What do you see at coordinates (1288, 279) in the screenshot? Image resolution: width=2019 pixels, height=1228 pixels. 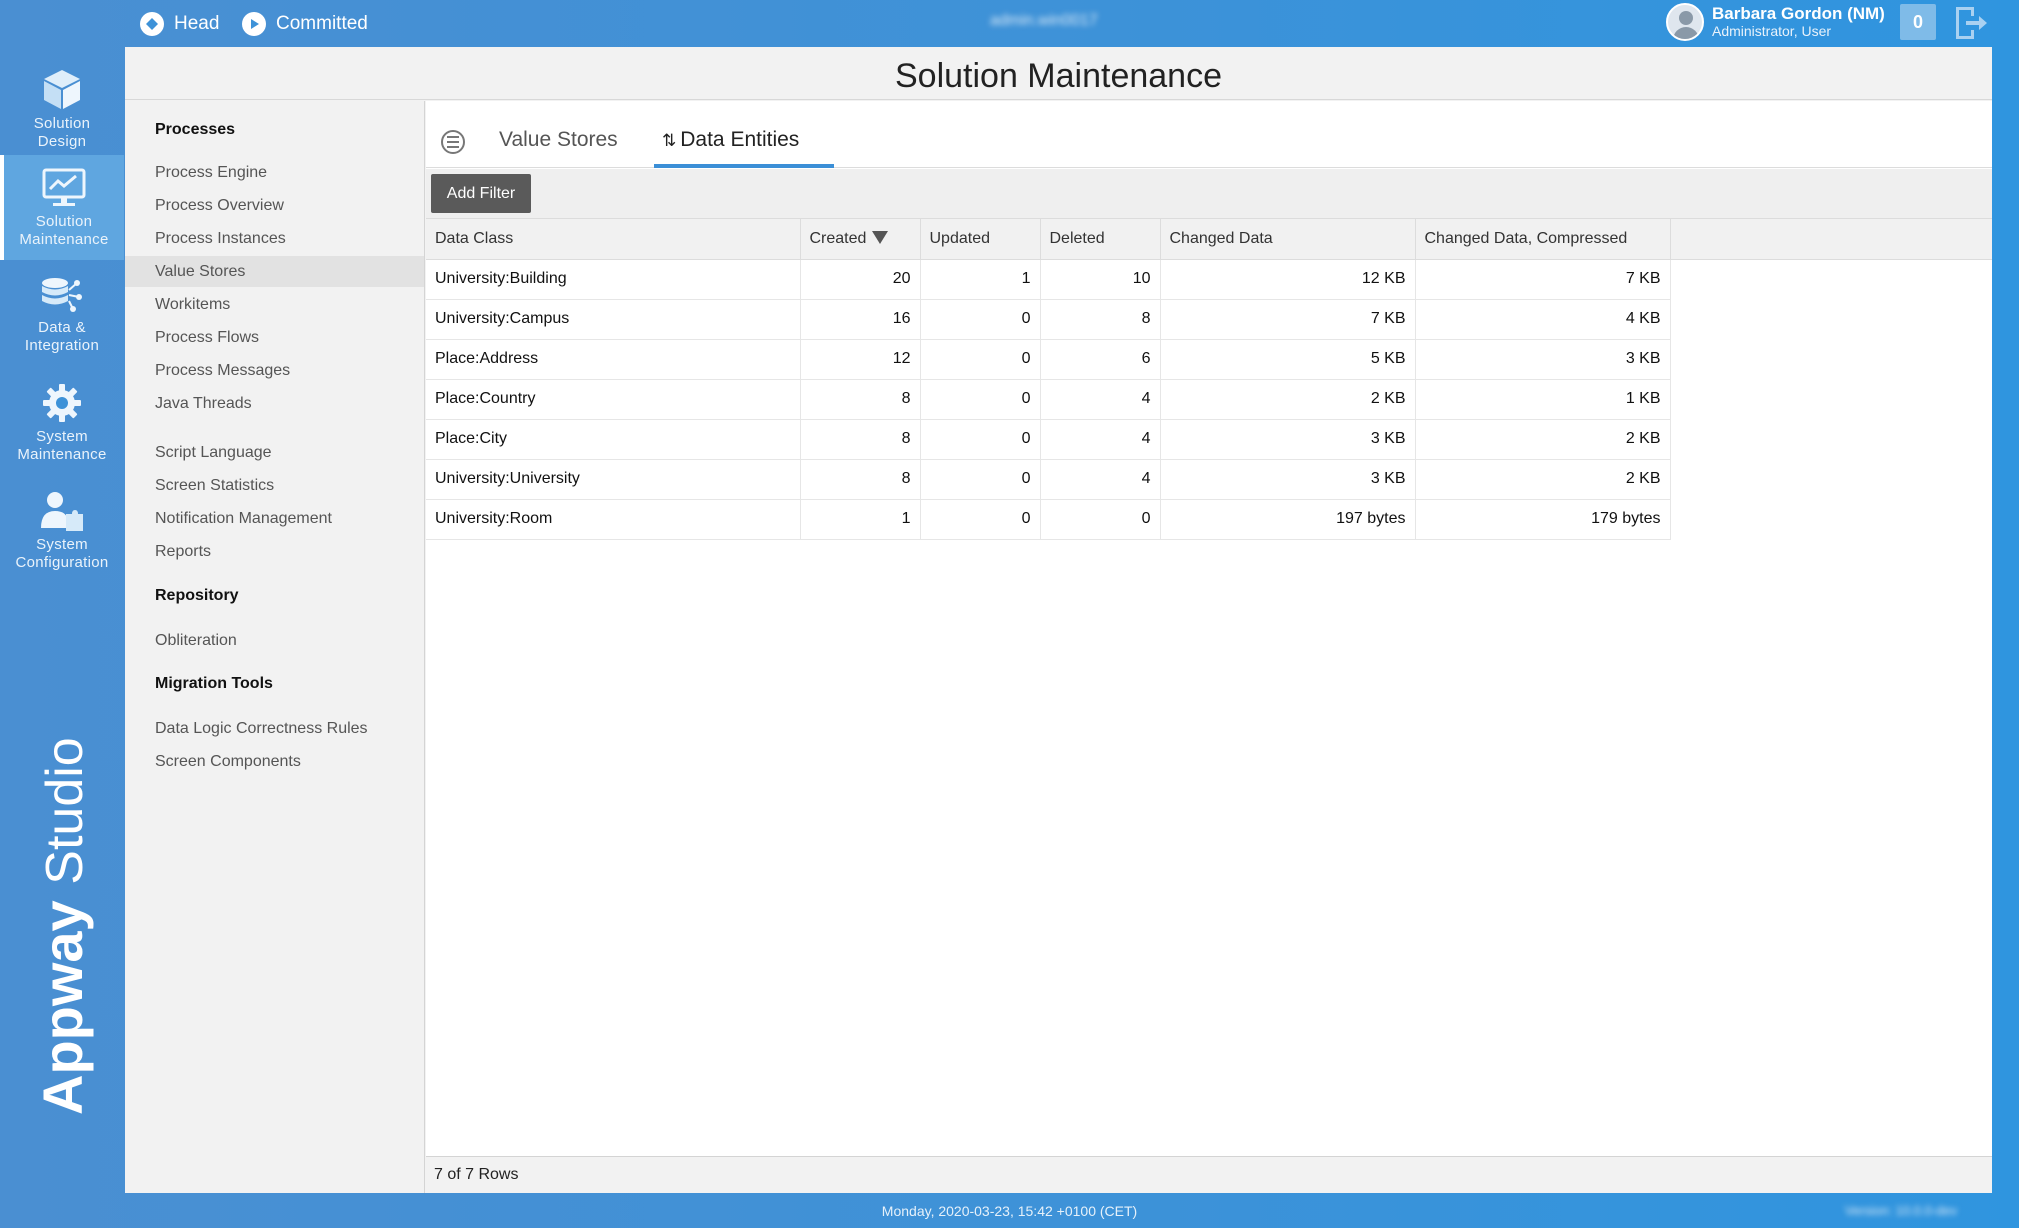 I see `cell-changed-data: 12 KB` at bounding box center [1288, 279].